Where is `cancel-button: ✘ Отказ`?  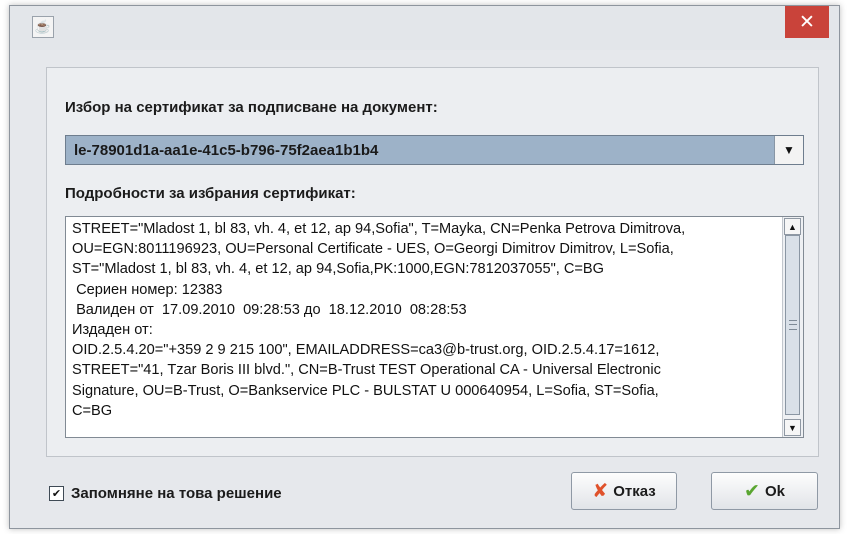
cancel-button: ✘ Отказ is located at coordinates (624, 491).